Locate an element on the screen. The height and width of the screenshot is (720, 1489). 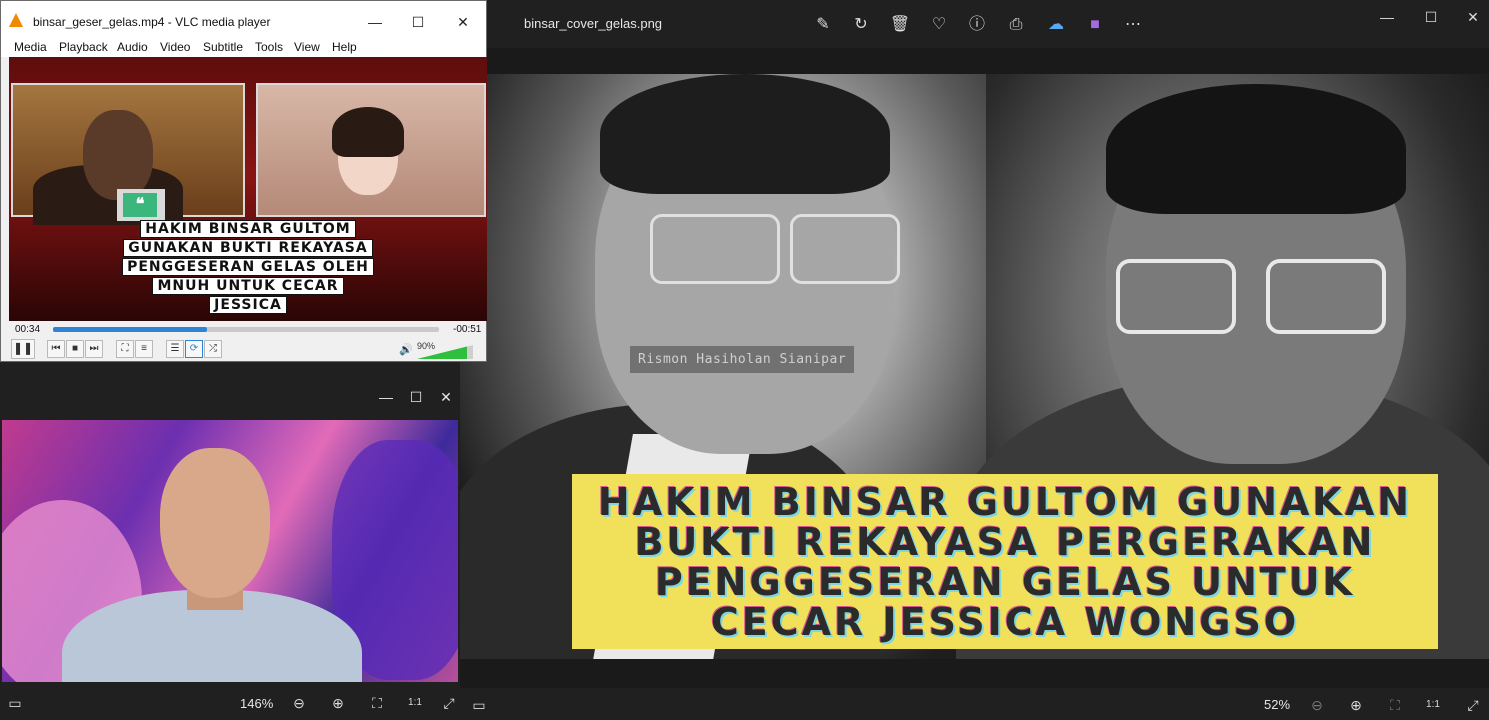
caption-line: PENGGESERAN GELAS OLEH is located at coordinates (248, 267).